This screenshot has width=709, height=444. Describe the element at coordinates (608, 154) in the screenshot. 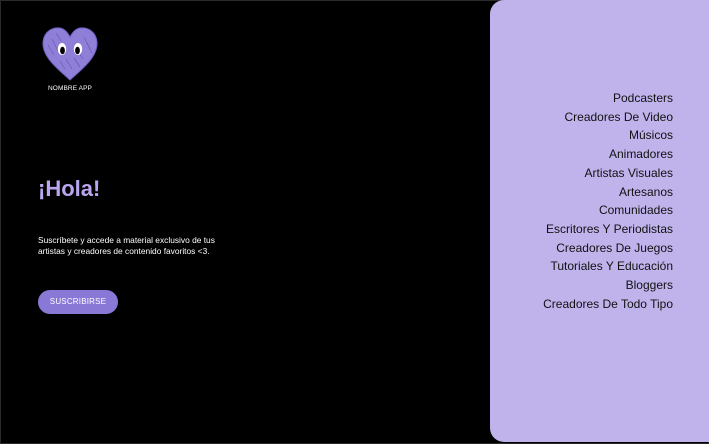

I see `category-animadores: Animadores` at that location.